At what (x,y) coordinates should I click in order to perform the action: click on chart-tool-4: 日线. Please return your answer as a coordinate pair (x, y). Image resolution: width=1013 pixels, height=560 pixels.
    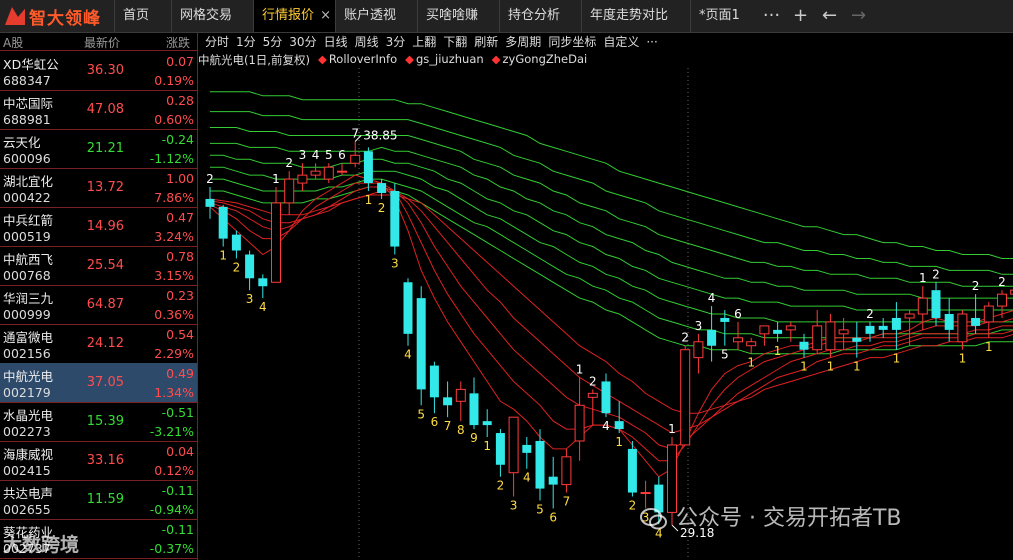
    Looking at the image, I should click on (336, 42).